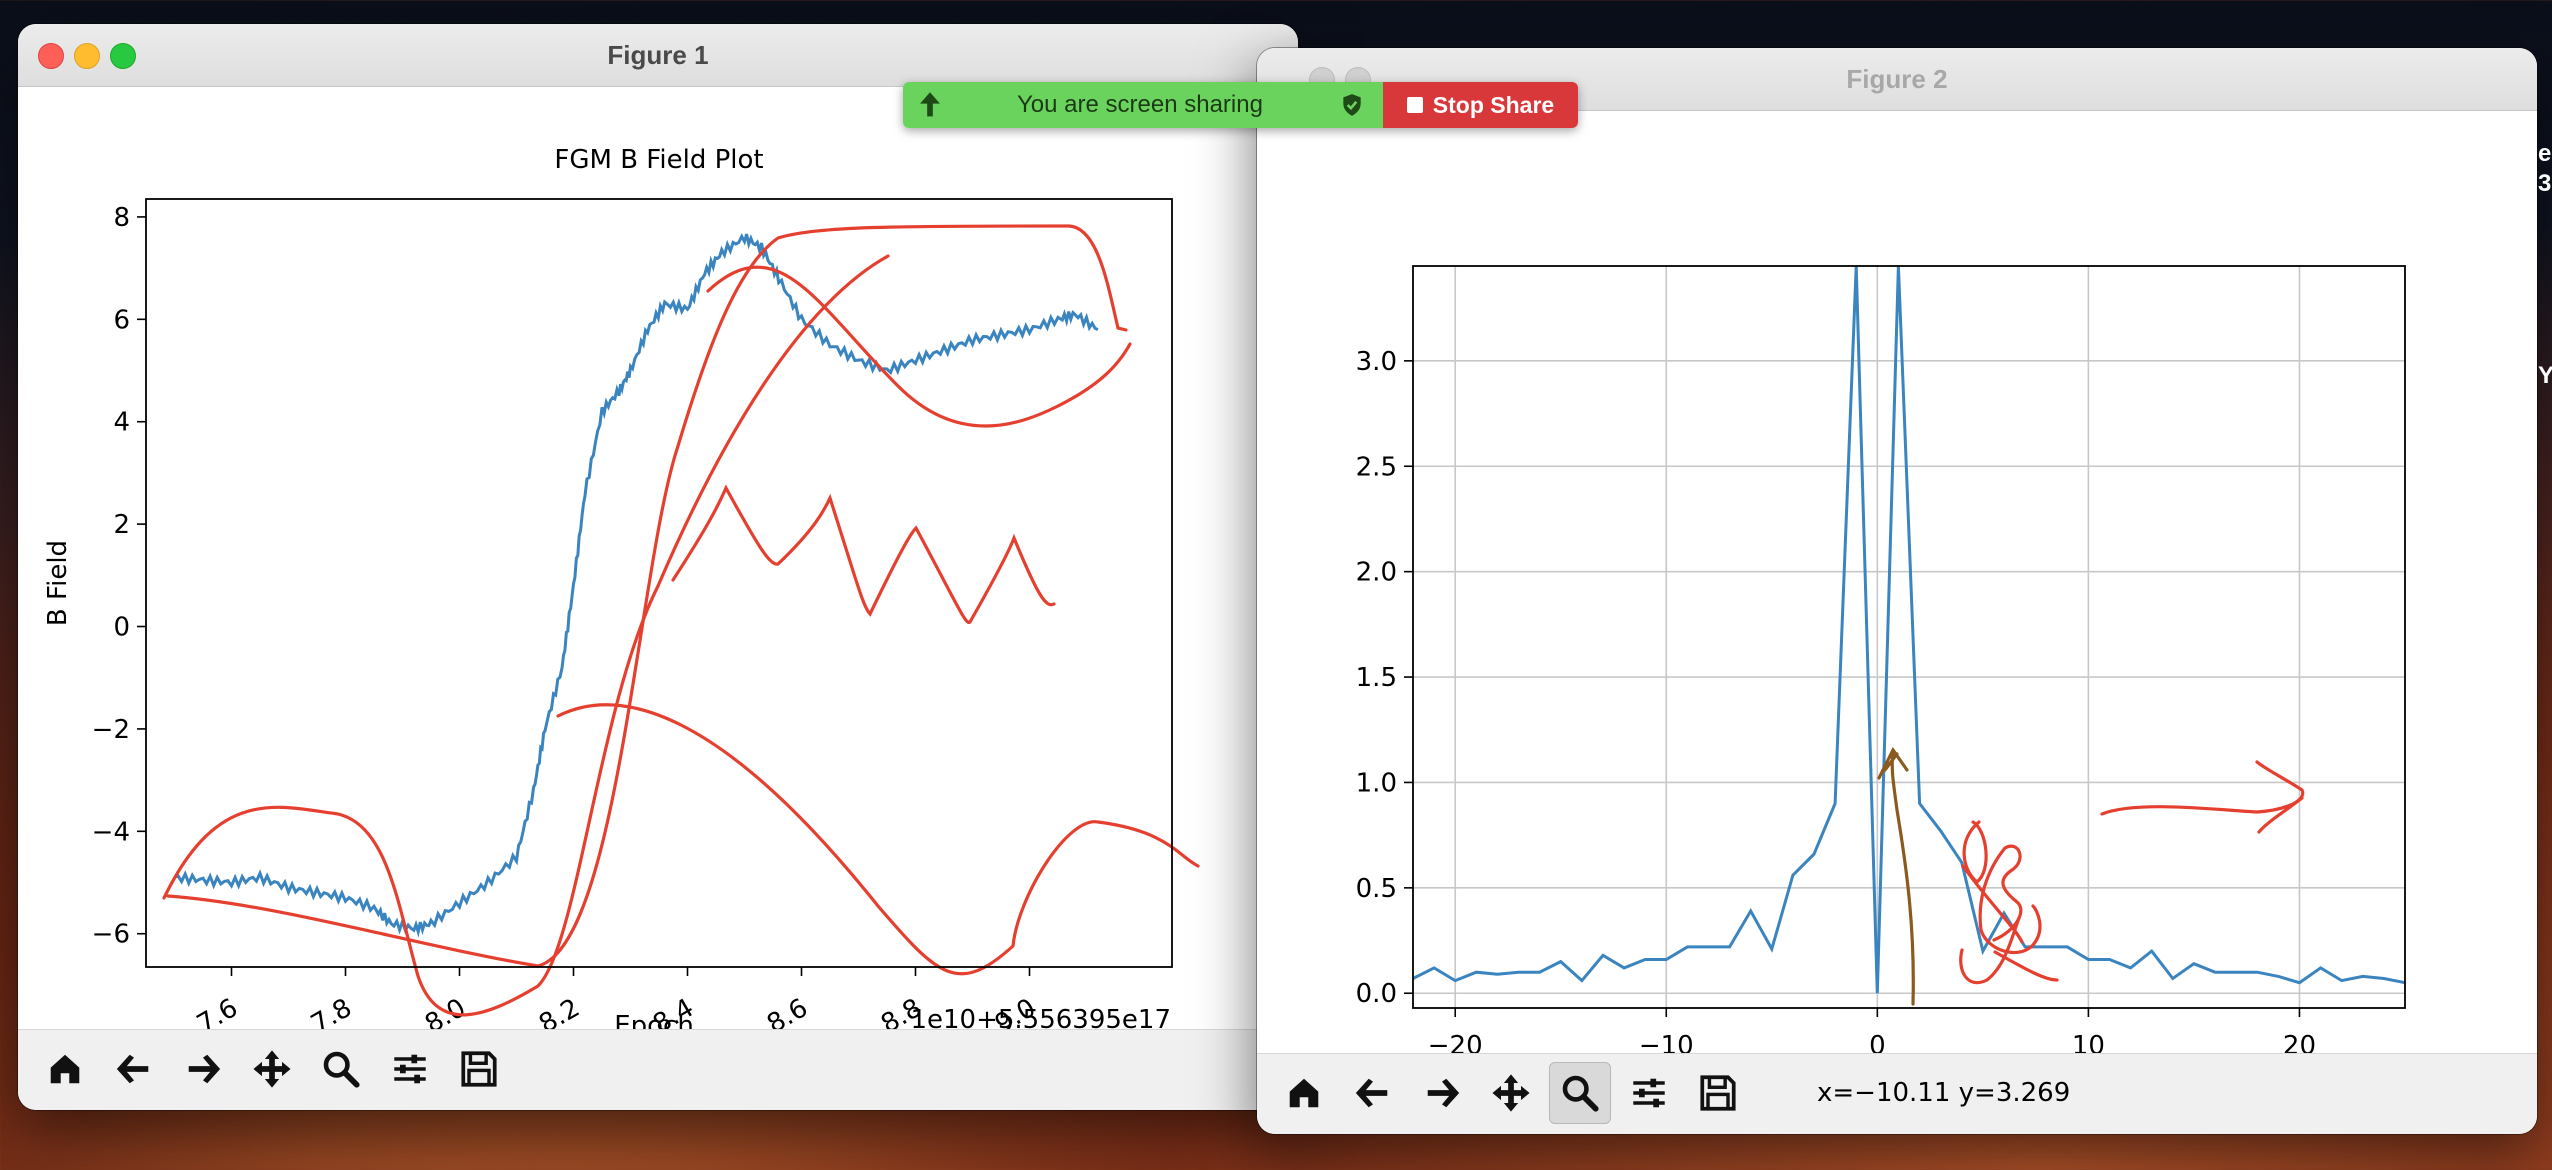 This screenshot has height=1170, width=2552. What do you see at coordinates (2088, 1042) in the screenshot?
I see `x-tick-label: 10` at bounding box center [2088, 1042].